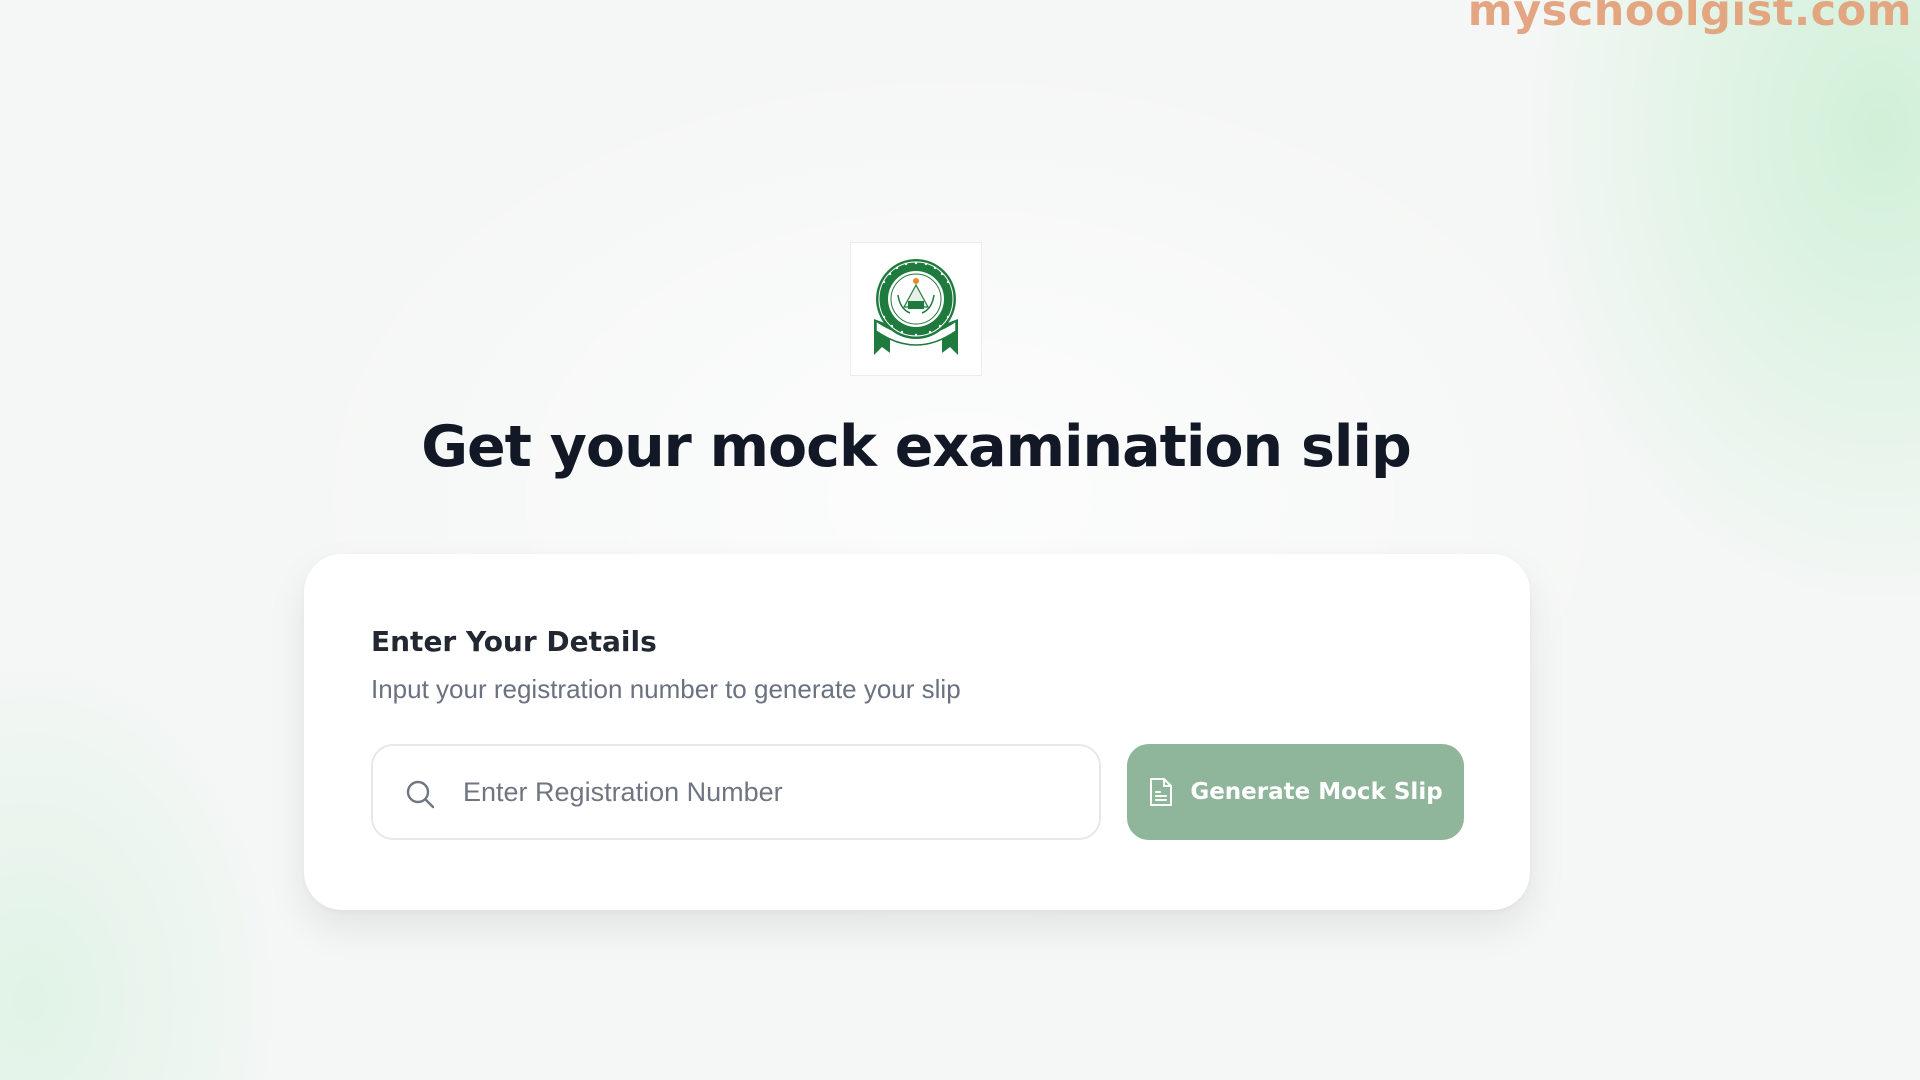  I want to click on page-title: Get your mock examination slip, so click(916, 447).